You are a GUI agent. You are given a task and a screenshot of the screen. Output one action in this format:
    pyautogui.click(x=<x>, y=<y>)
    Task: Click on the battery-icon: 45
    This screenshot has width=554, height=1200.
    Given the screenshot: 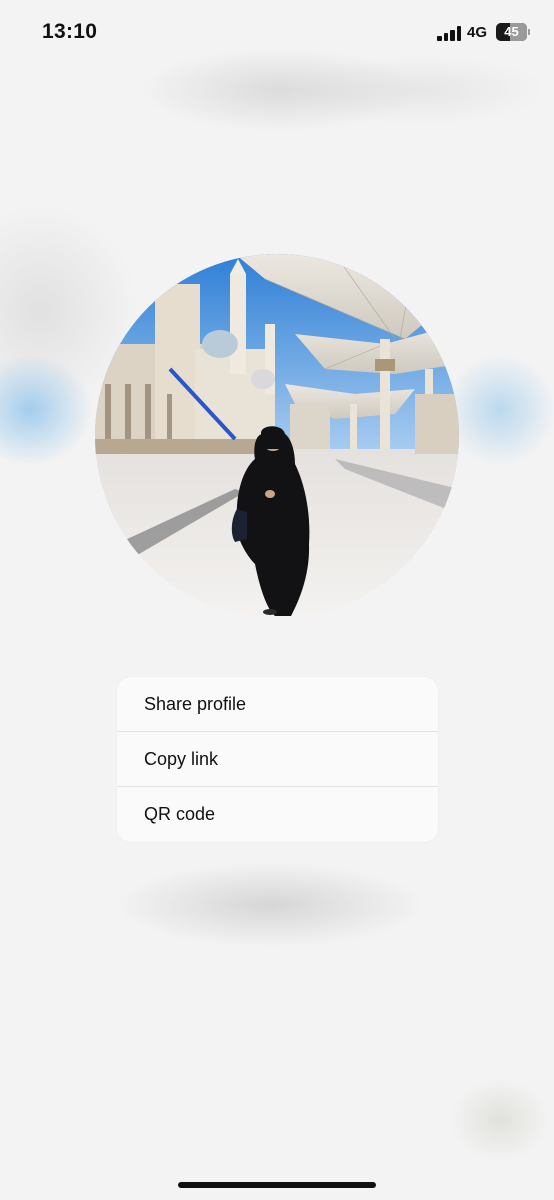 What is the action you would take?
    pyautogui.click(x=511, y=32)
    